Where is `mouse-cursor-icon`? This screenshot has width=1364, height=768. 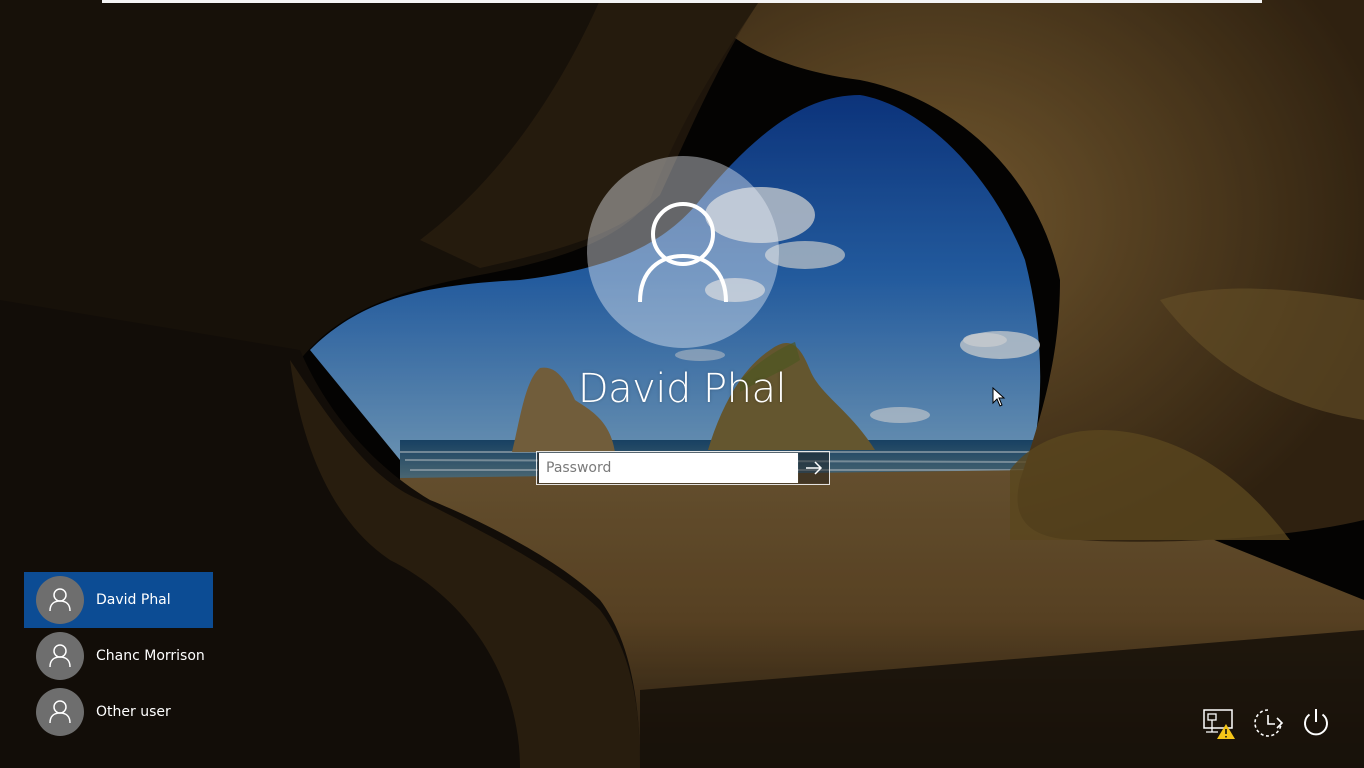
mouse-cursor-icon is located at coordinates (999, 397).